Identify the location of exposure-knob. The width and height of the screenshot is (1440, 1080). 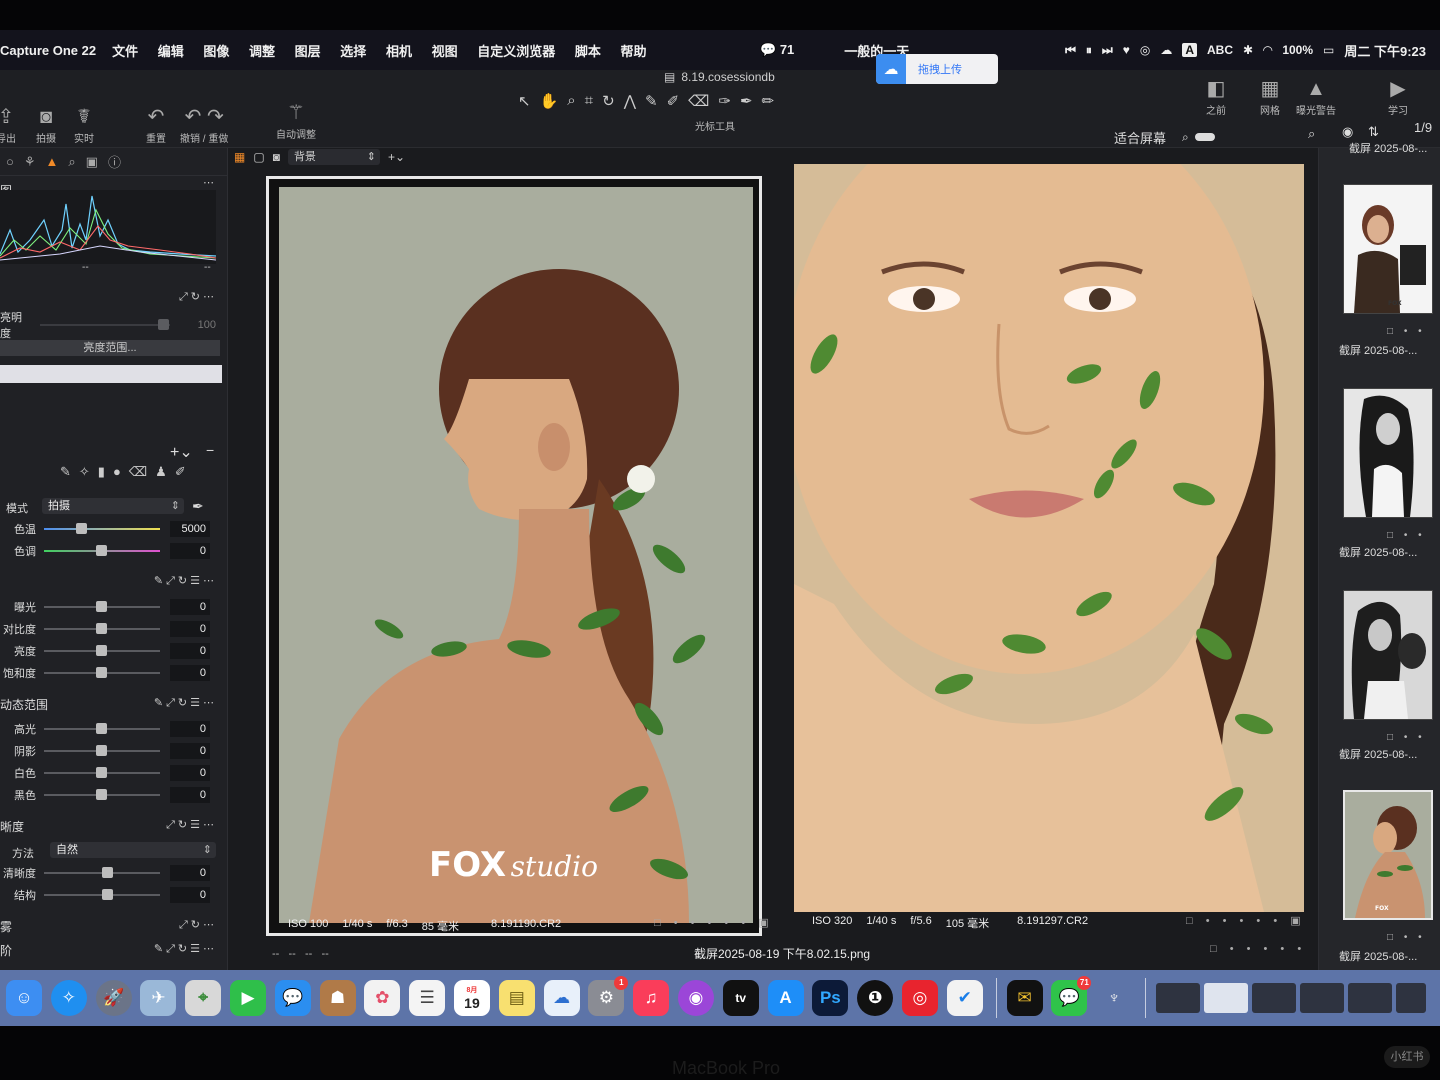
(101, 606).